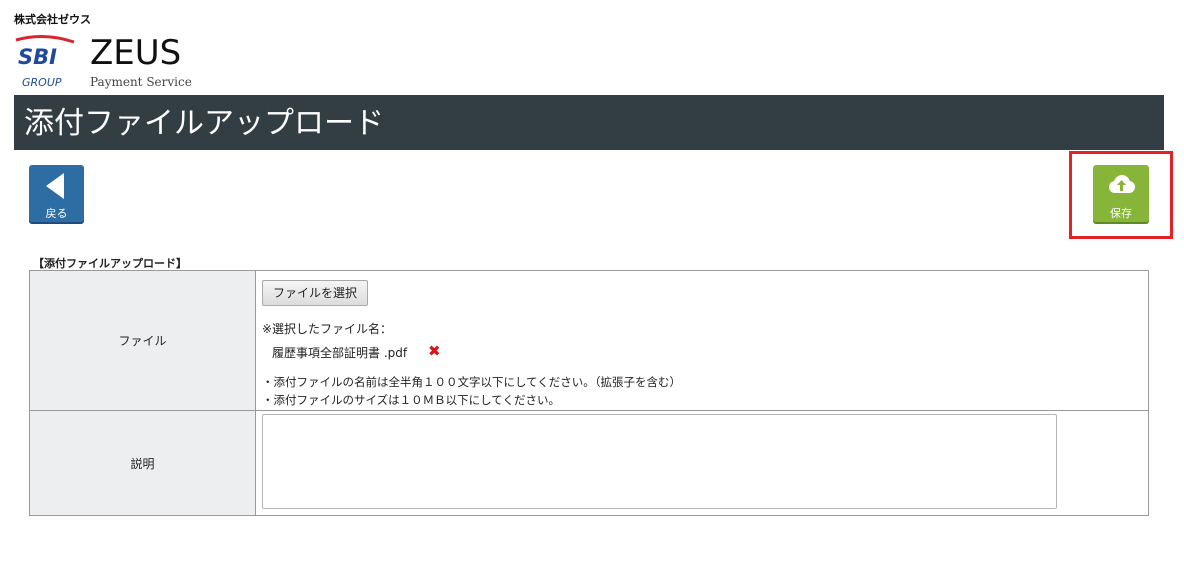 This screenshot has width=1184, height=566. I want to click on back-button: 戻る, so click(56, 193).